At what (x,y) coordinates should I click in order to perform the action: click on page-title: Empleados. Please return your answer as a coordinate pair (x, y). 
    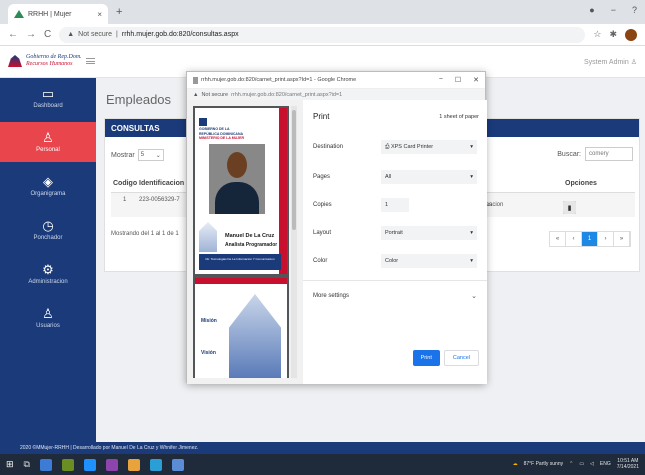
    Looking at the image, I should click on (139, 99).